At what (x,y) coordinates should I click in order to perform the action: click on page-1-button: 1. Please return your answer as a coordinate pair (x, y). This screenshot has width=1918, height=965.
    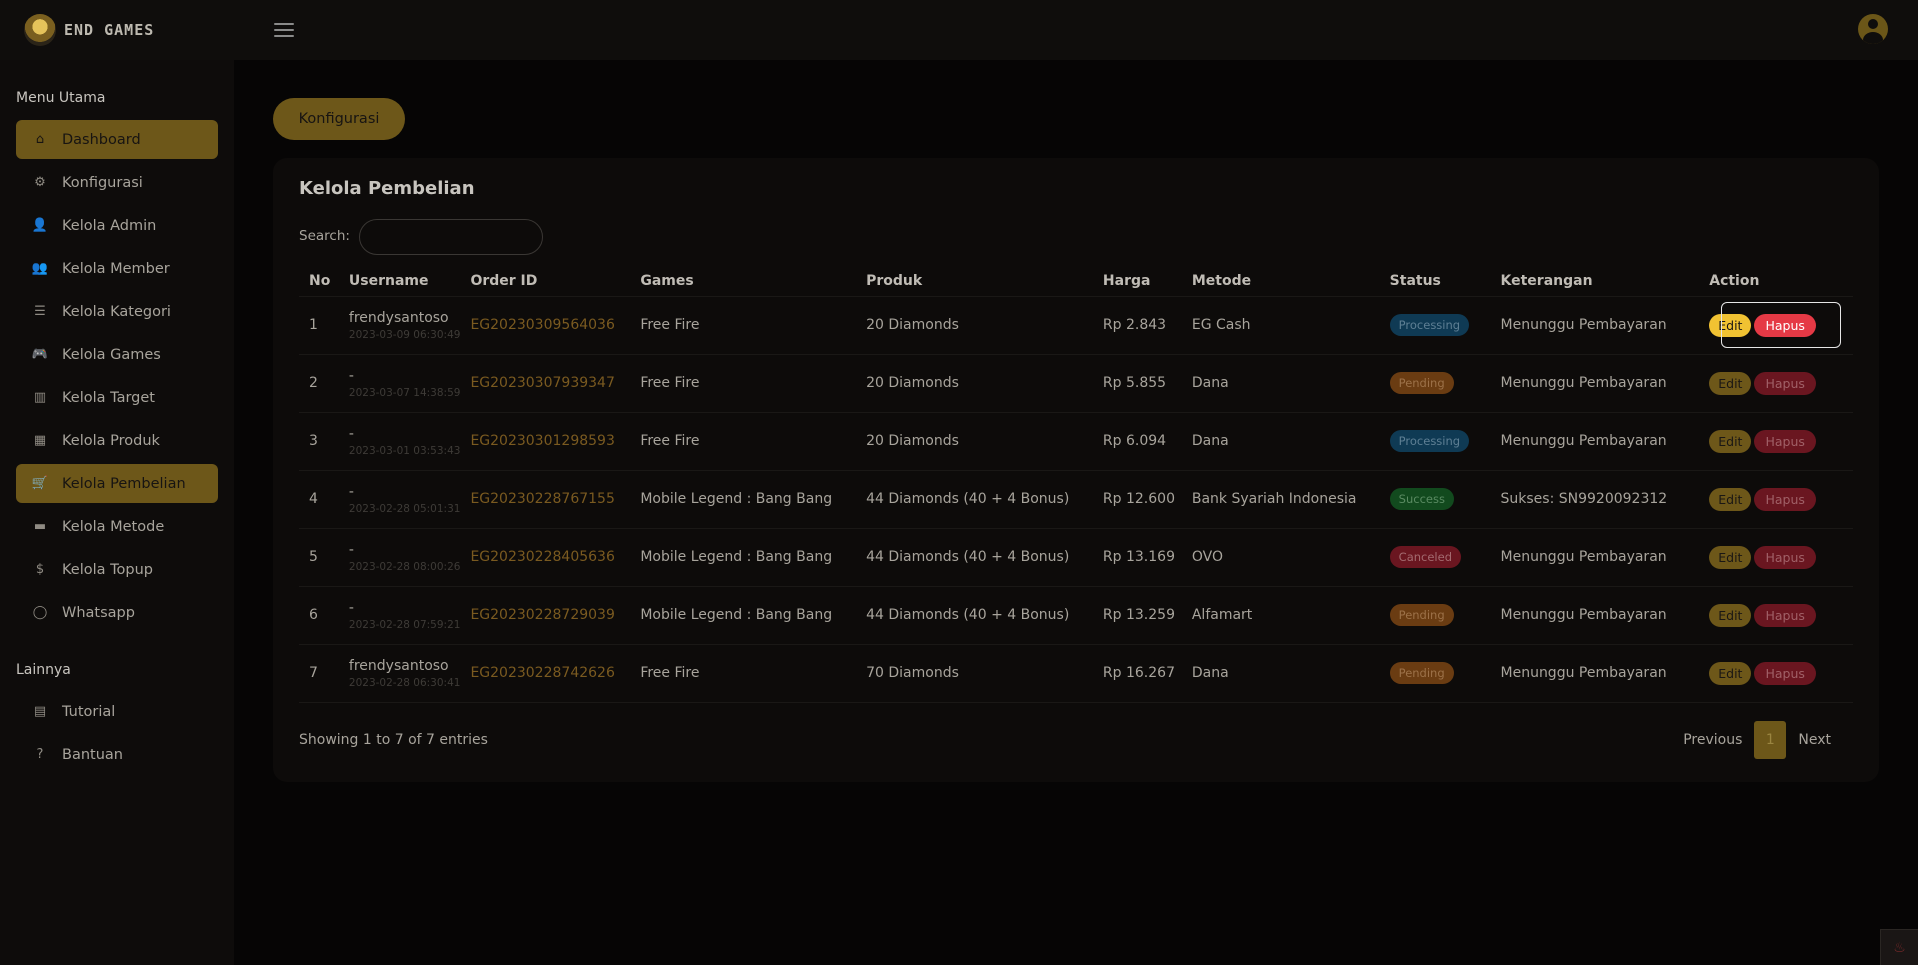
    Looking at the image, I should click on (1770, 740).